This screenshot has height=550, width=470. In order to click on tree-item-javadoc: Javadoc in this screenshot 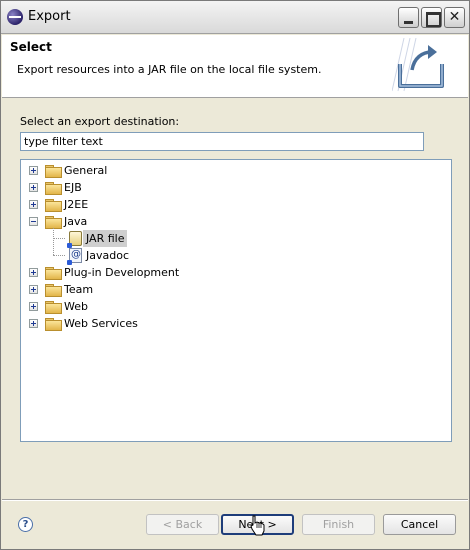, I will do `click(165, 256)`.